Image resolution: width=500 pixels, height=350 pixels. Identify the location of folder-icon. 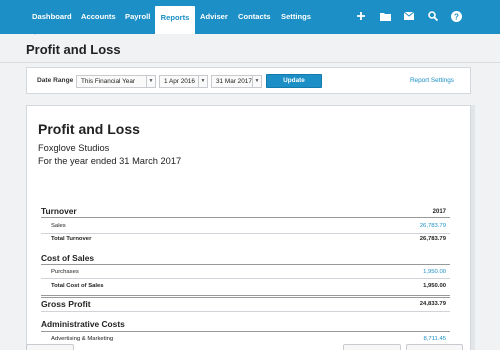
(385, 16).